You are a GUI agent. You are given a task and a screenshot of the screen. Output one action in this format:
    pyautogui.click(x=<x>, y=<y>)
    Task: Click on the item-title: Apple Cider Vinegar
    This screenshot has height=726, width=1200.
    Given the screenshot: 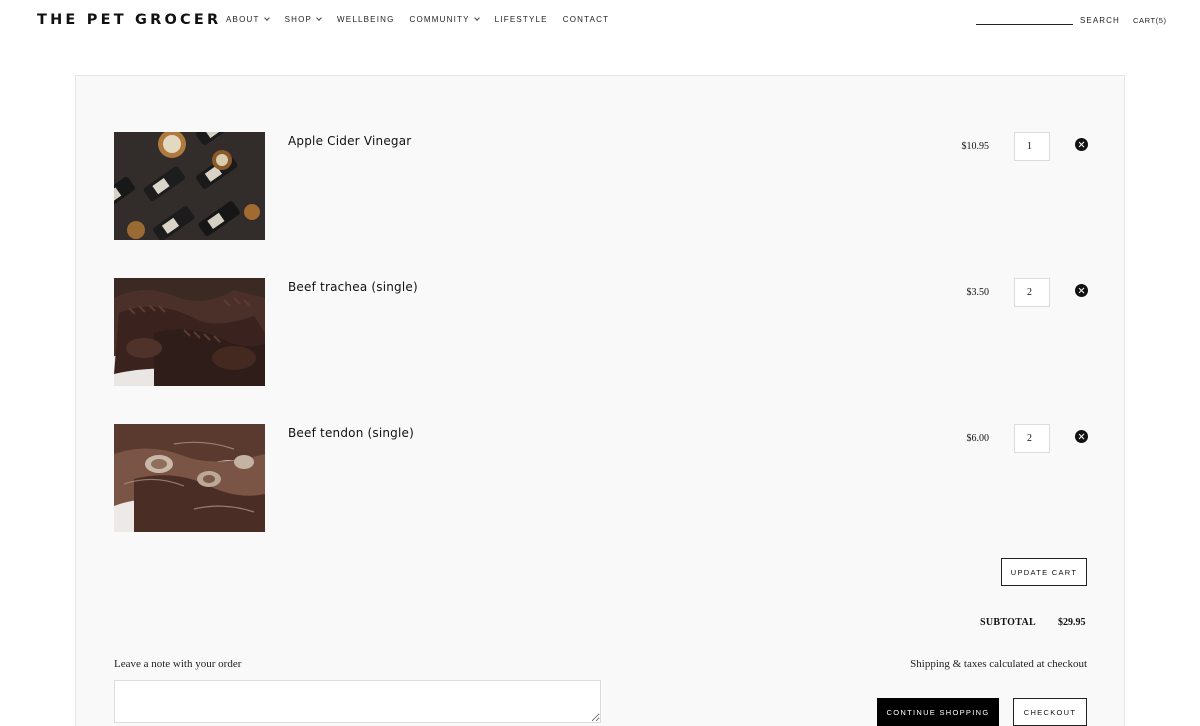 What is the action you would take?
    pyautogui.click(x=349, y=141)
    